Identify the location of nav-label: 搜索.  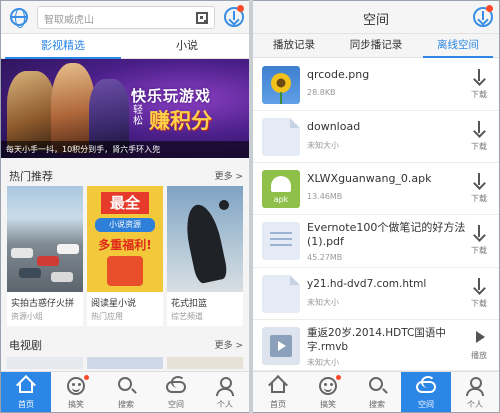
(126, 404).